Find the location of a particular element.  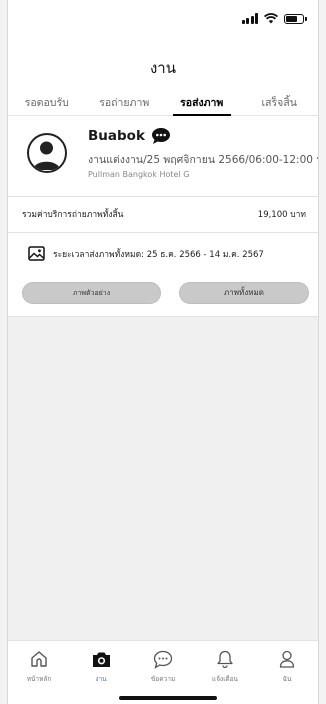

sample-photos-button: ภาพตัวอย่าง is located at coordinates (91, 293).